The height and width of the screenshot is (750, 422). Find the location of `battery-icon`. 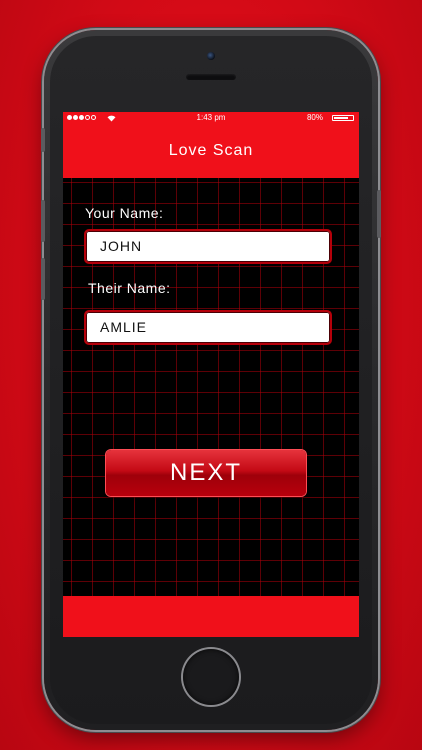

battery-icon is located at coordinates (343, 118).